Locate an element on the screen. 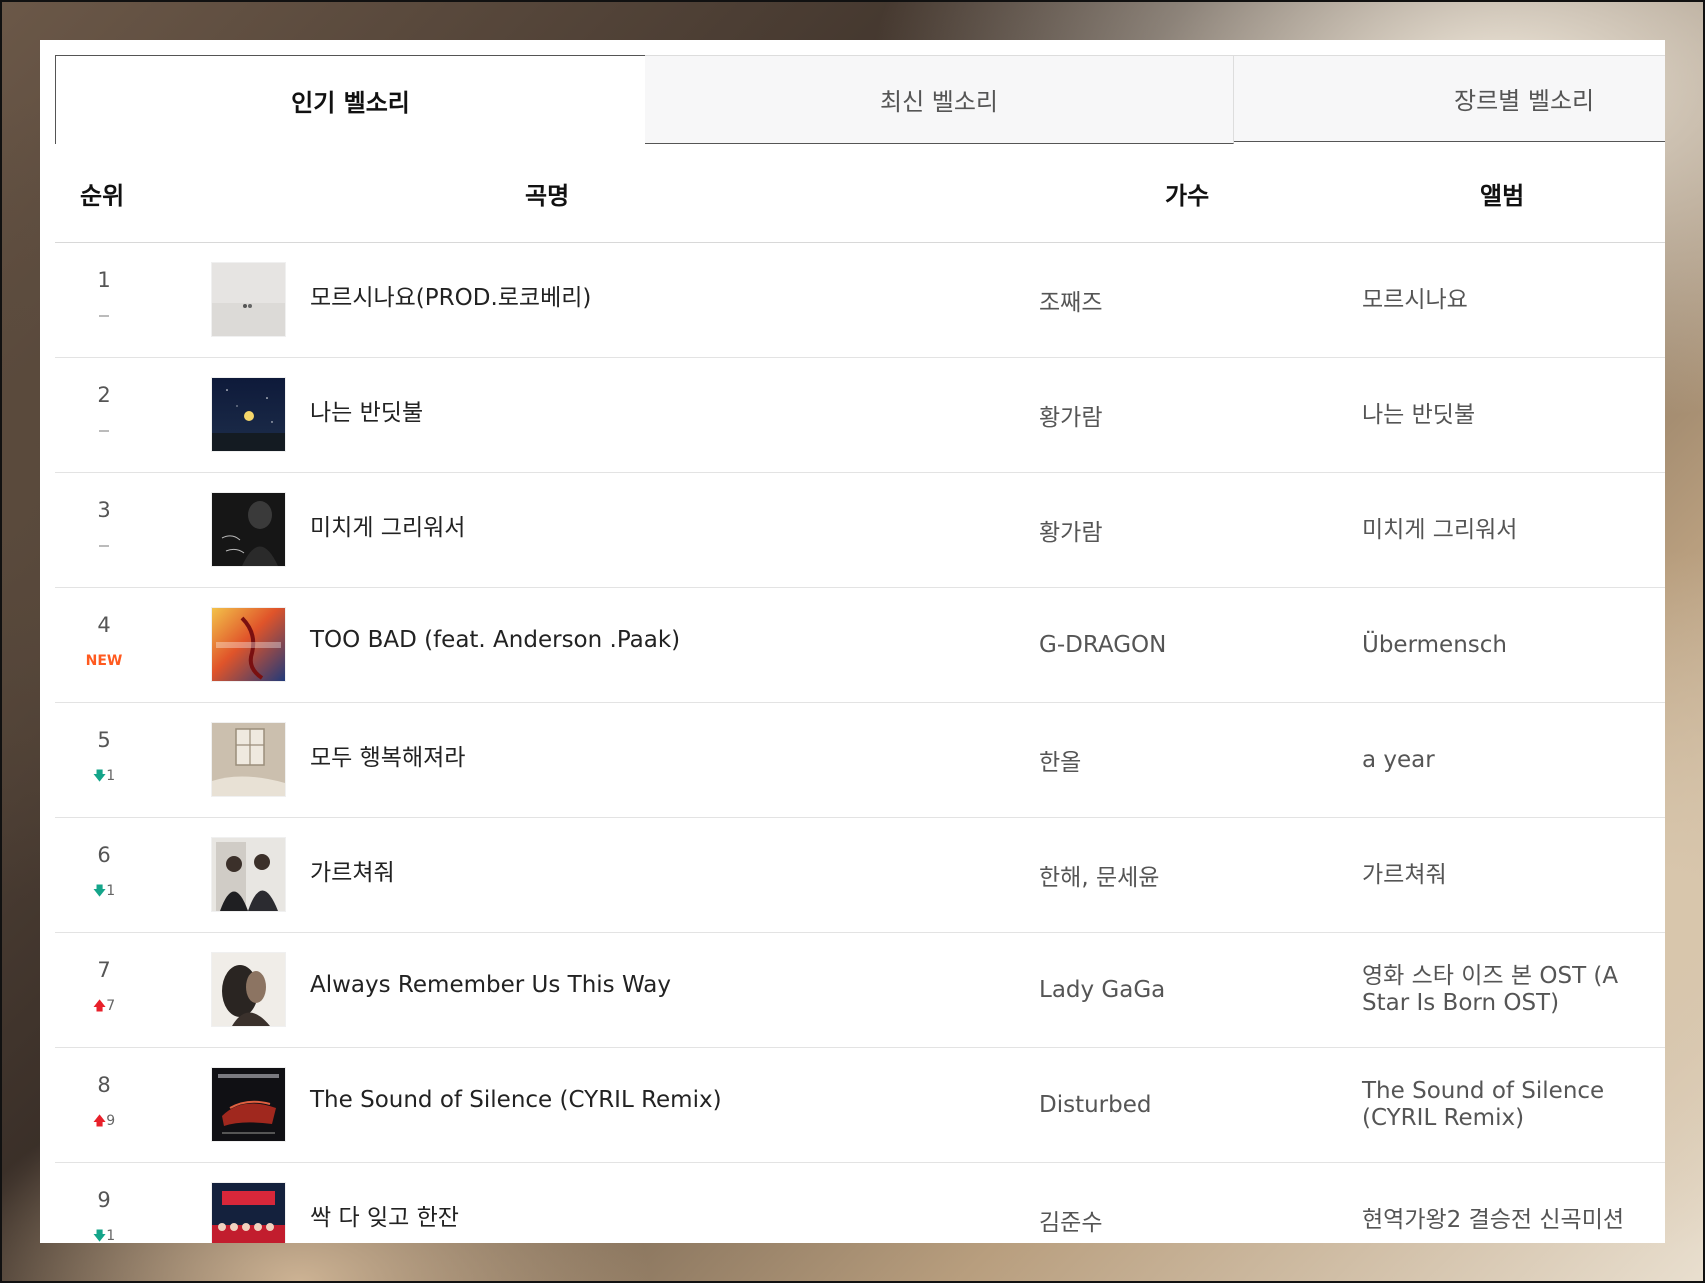 The height and width of the screenshot is (1283, 1705). song-title: 모두 행복해져라 is located at coordinates (630, 760).